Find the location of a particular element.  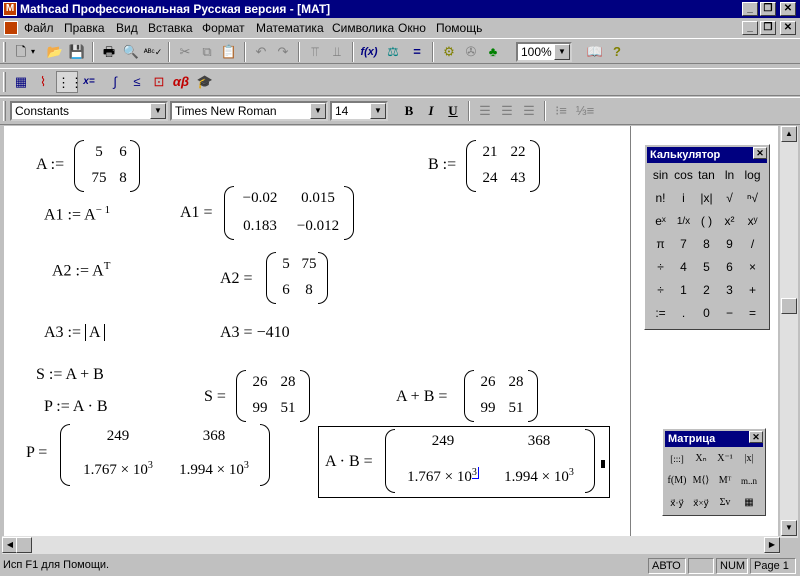

horizontal-scroll-thumb is located at coordinates (24, 545).